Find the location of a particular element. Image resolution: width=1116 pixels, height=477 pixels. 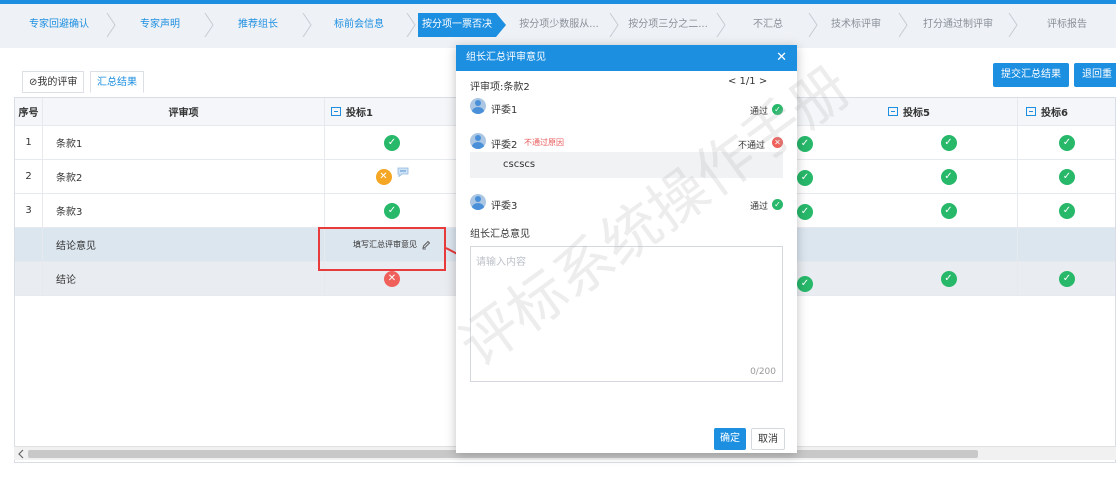

reviewer-name: 评委1 is located at coordinates (504, 110).